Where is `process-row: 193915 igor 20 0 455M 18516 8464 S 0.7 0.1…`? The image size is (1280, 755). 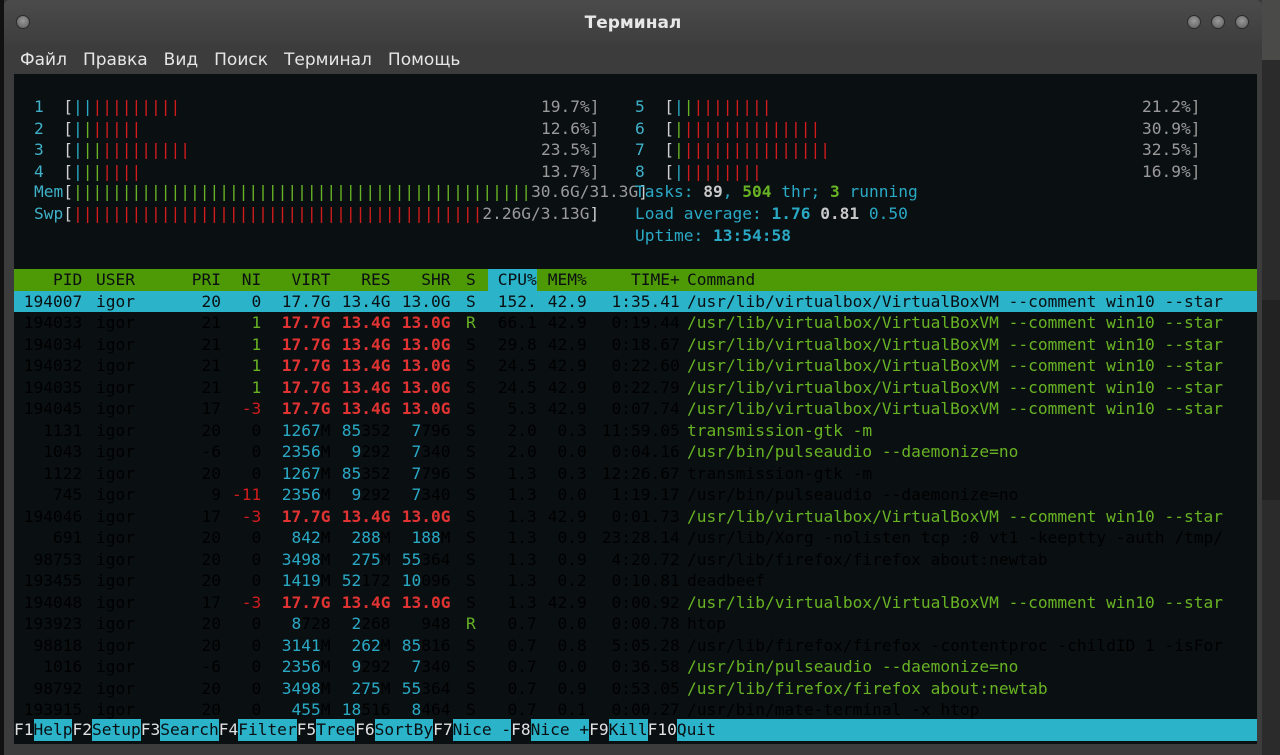 process-row: 193915 igor 20 0 455M 18516 8464 S 0.7 0.1… is located at coordinates (635, 710).